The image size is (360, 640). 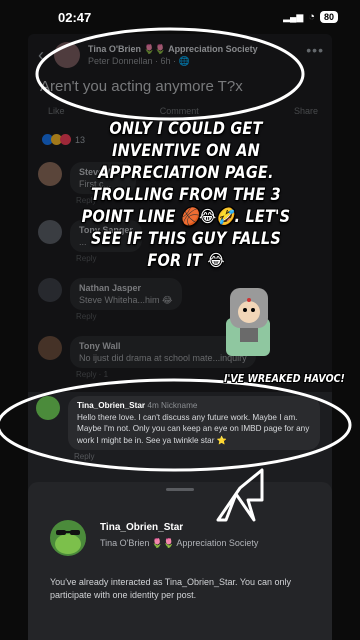 I want to click on annotation-ellipse-top, so click(x=170, y=74).